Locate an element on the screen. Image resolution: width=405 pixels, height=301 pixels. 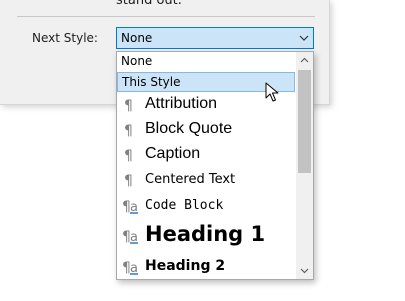
list-item-heading-2: ¶ a Heading 2 is located at coordinates (206, 265).